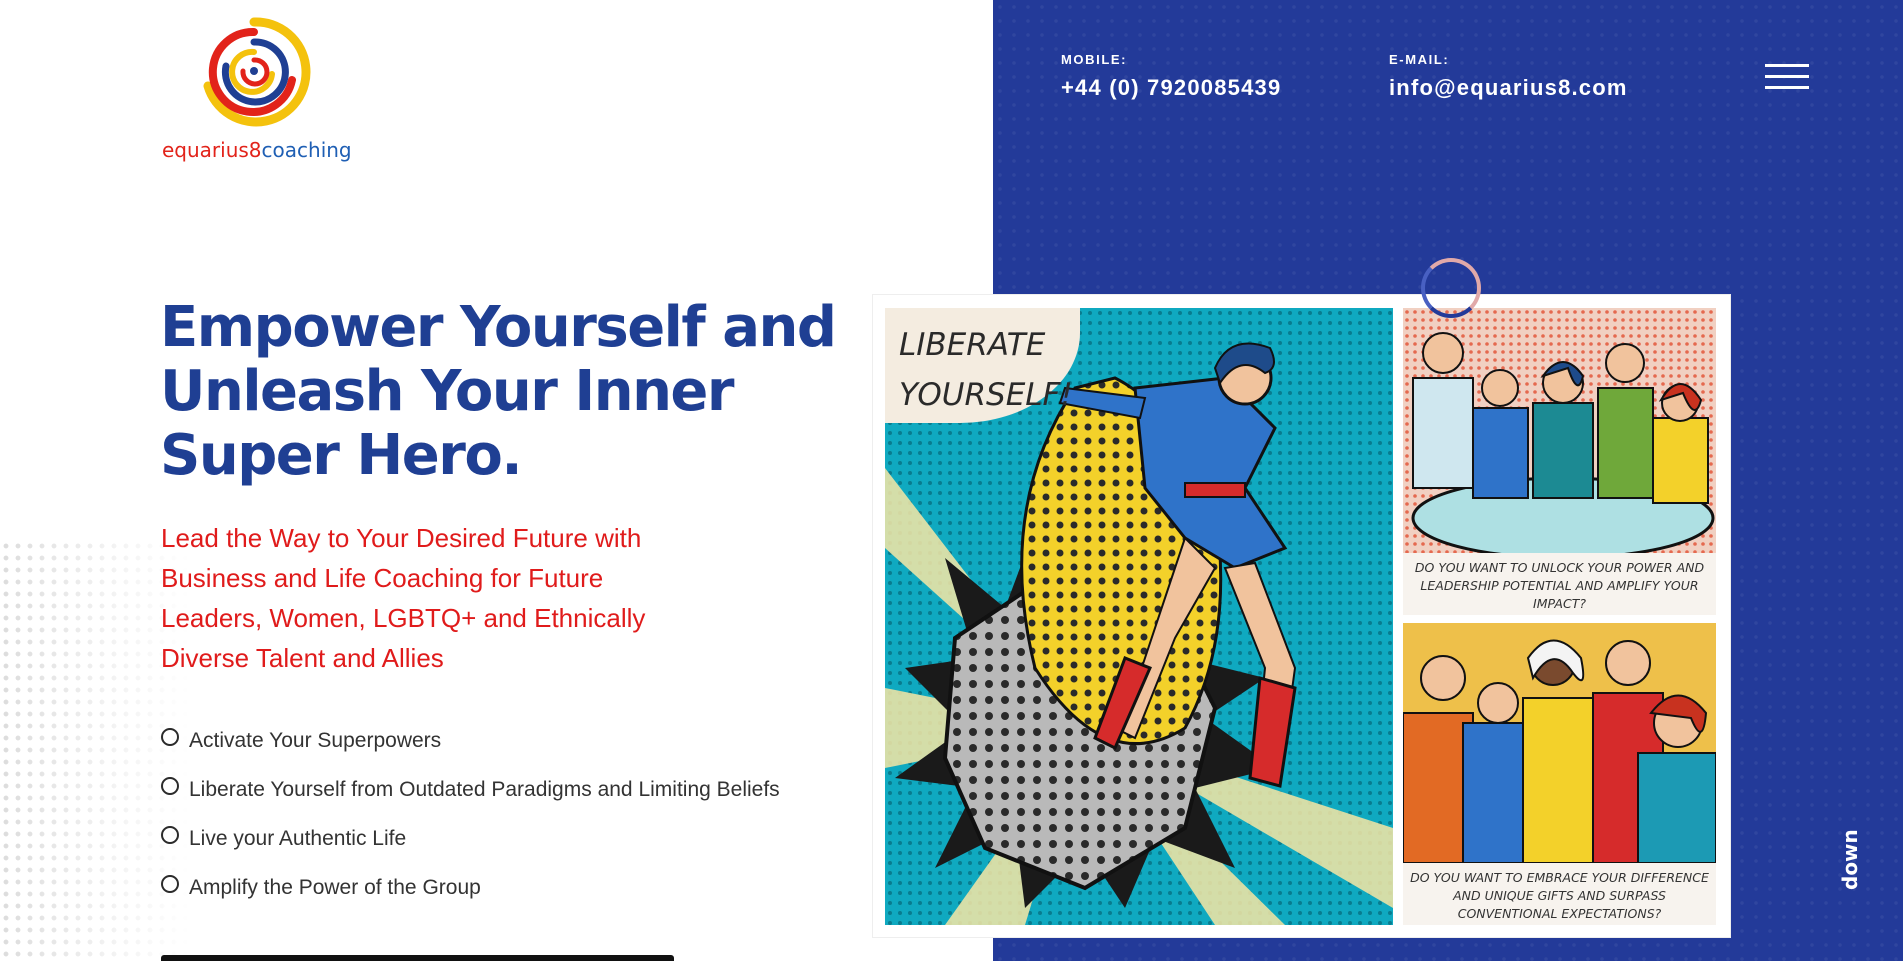  Describe the element at coordinates (972, 345) in the screenshot. I see `bubble-line: LIBERATE` at that location.